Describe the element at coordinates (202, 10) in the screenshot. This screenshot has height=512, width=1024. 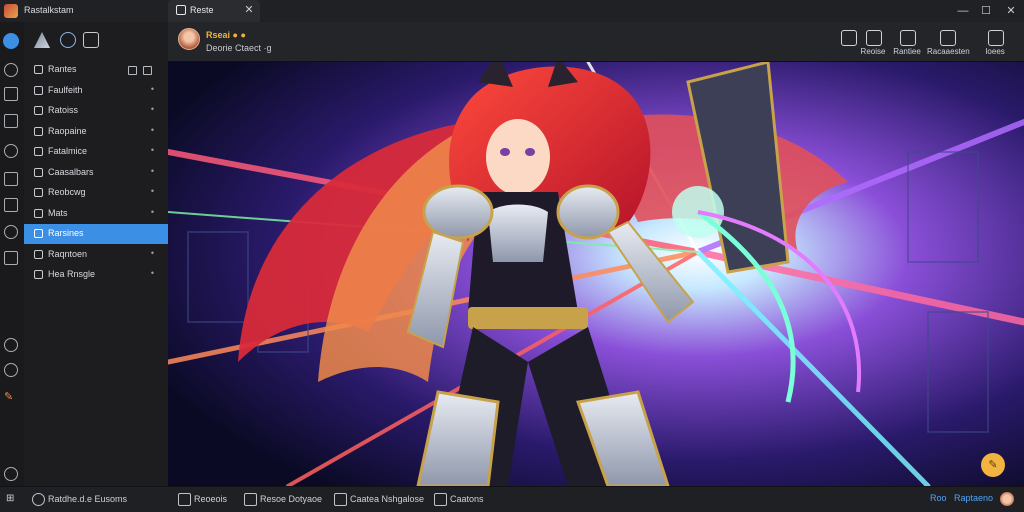
I see `tab-title: Reste` at that location.